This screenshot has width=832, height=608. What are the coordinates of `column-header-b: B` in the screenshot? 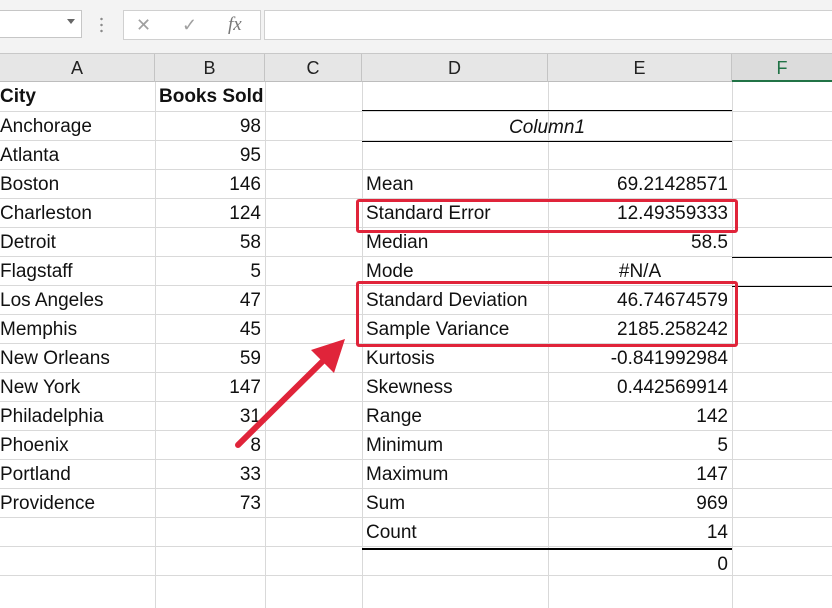 It's located at (210, 68).